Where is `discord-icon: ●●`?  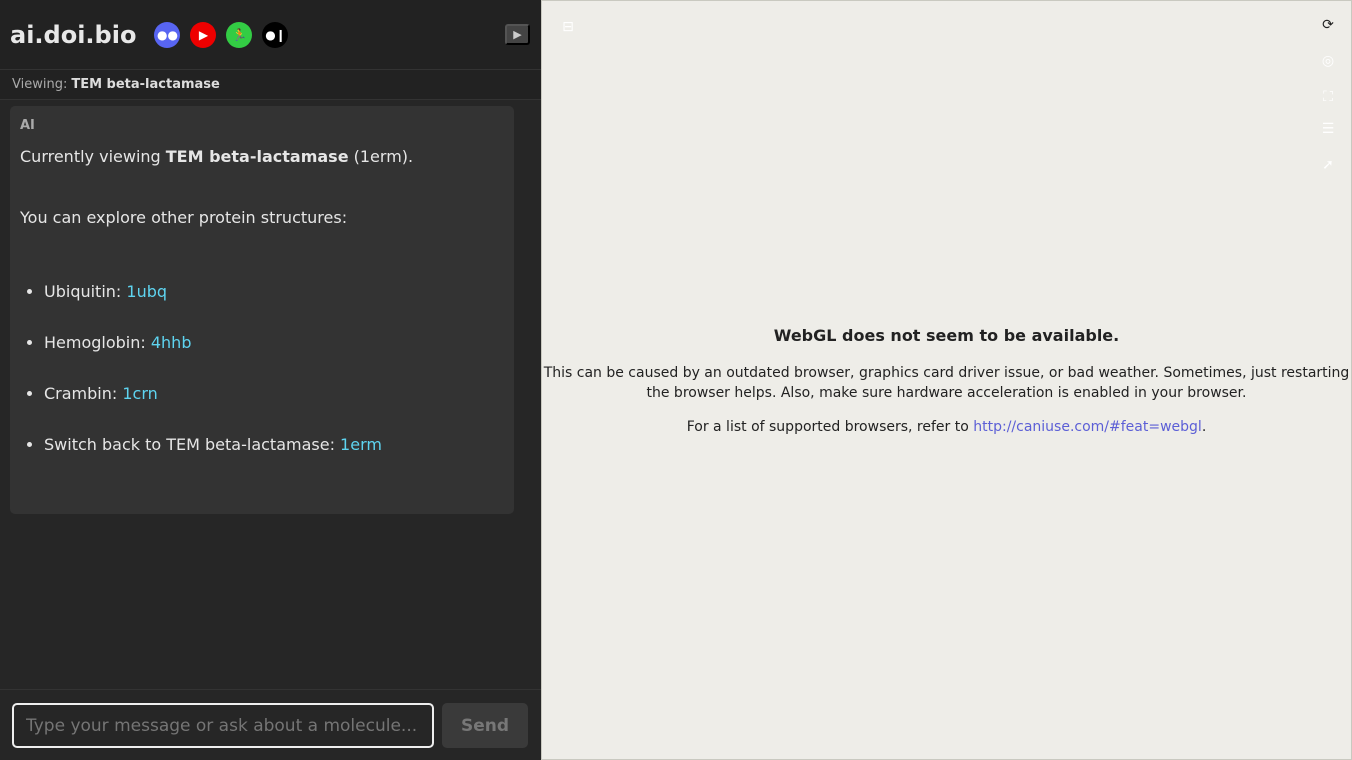 discord-icon: ●● is located at coordinates (167, 34).